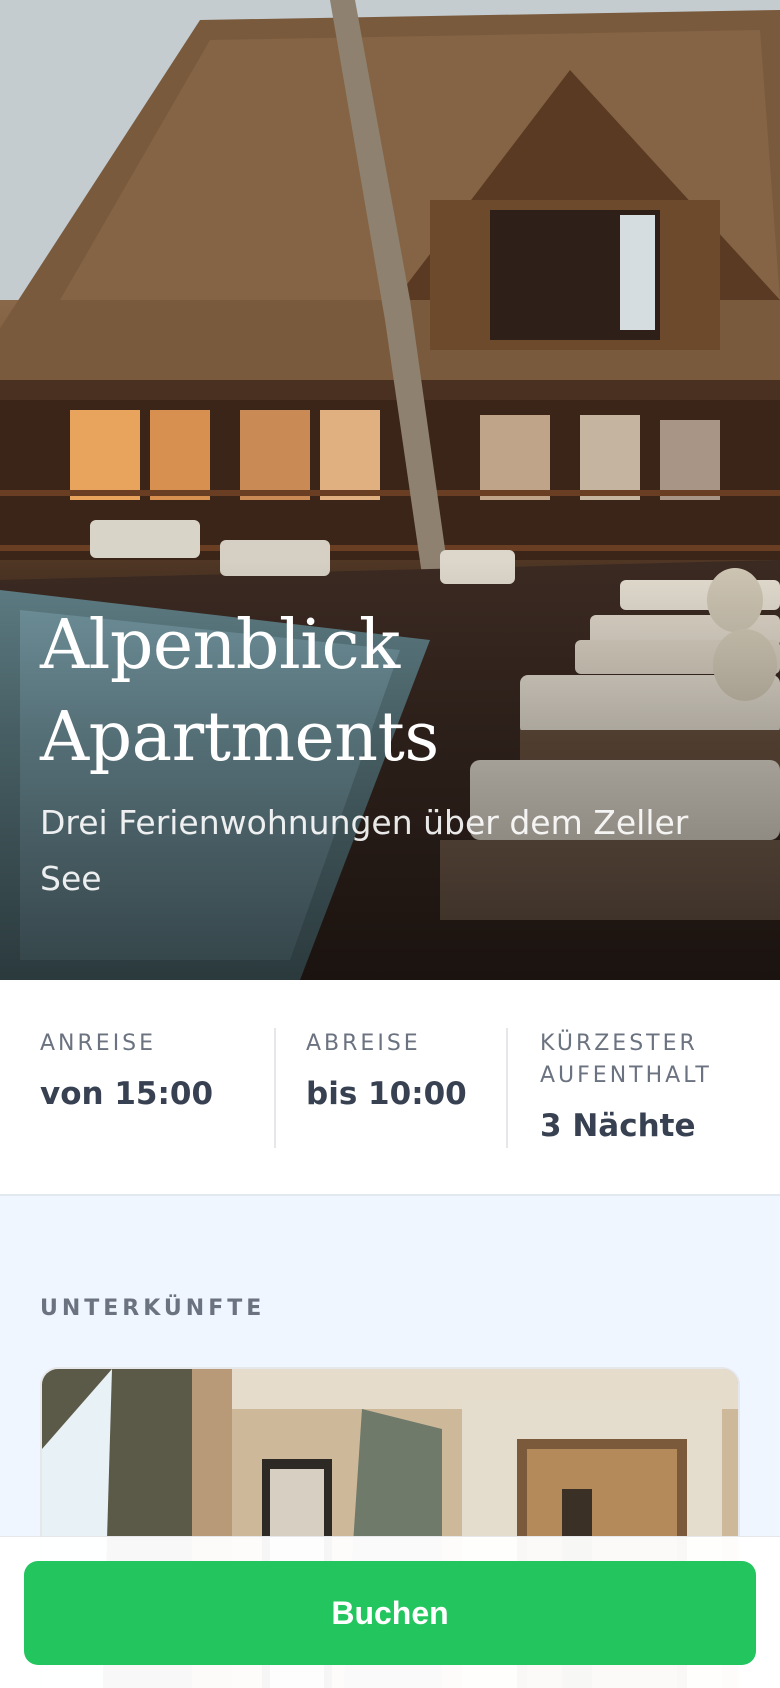  Describe the element at coordinates (618, 1126) in the screenshot. I see `min-stay-value: 3 Nächte` at that location.